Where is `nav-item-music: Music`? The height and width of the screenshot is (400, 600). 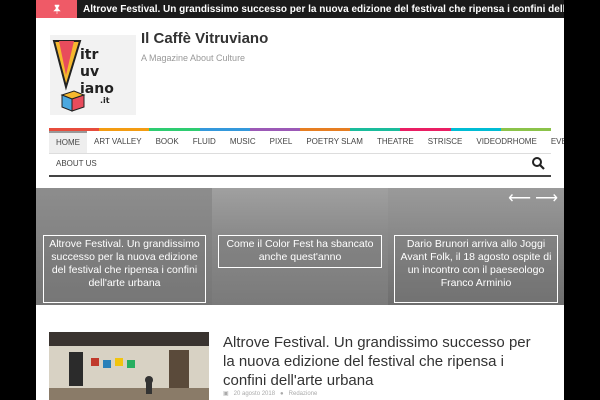
nav-item-music: Music is located at coordinates (243, 142).